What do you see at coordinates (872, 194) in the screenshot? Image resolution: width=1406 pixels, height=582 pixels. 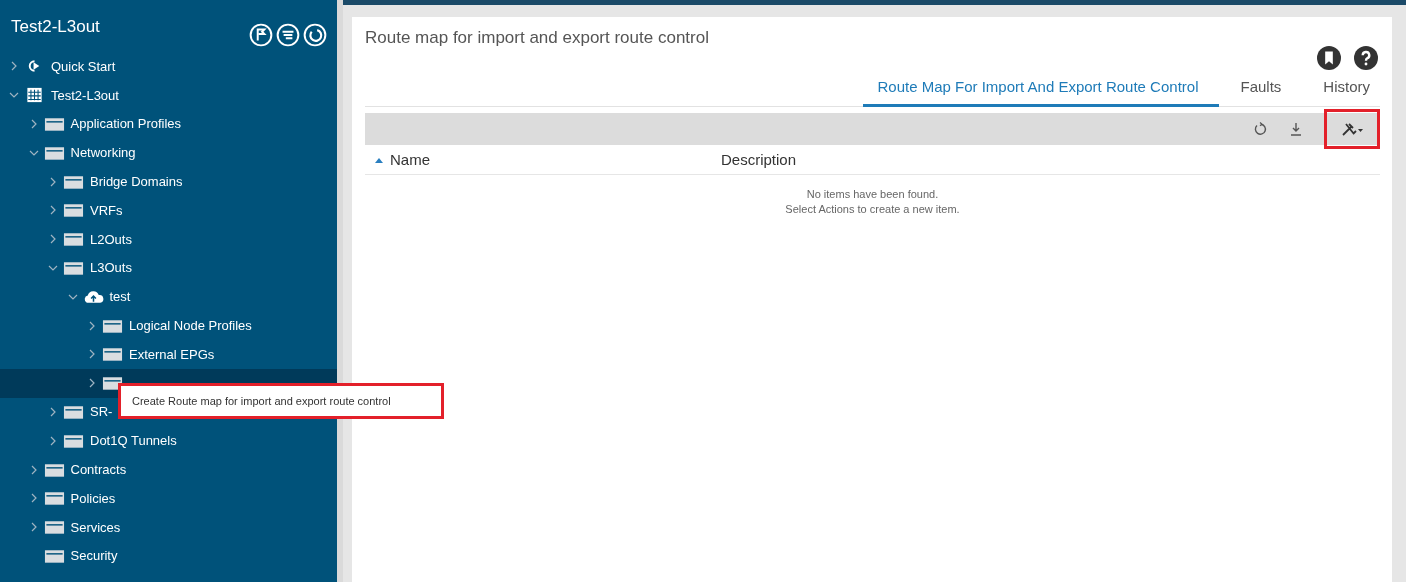 I see `empty-message: No items have been found.` at bounding box center [872, 194].